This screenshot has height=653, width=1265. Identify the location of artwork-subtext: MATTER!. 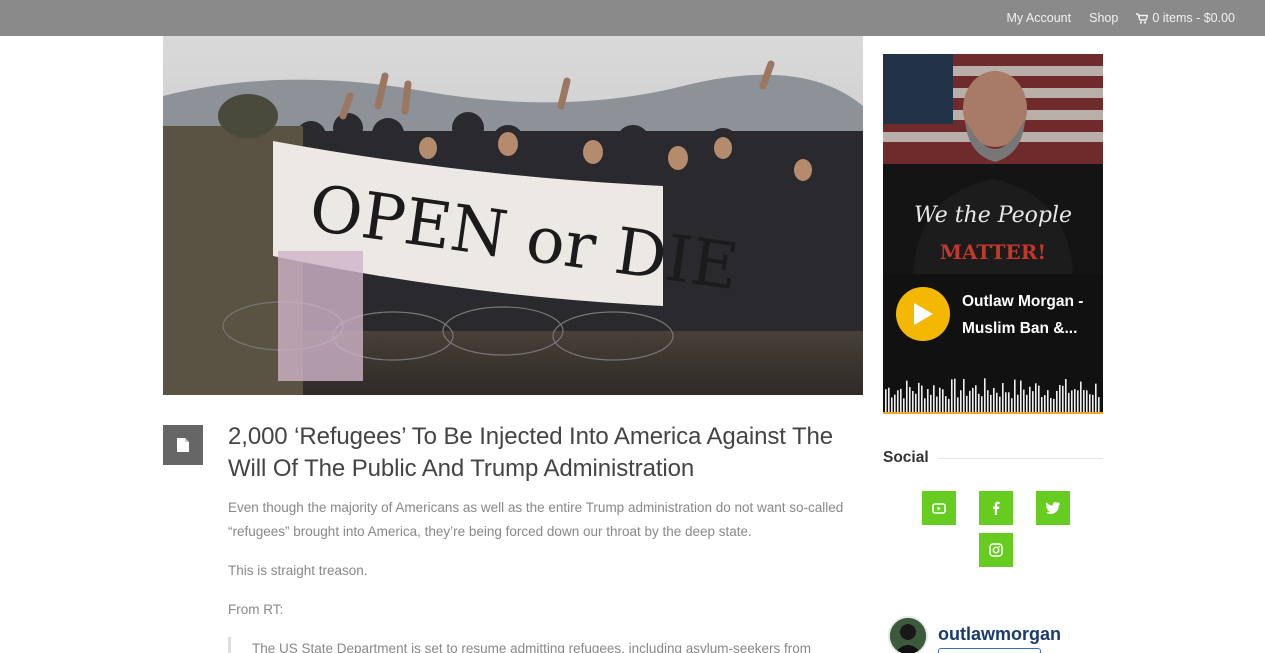
(993, 252).